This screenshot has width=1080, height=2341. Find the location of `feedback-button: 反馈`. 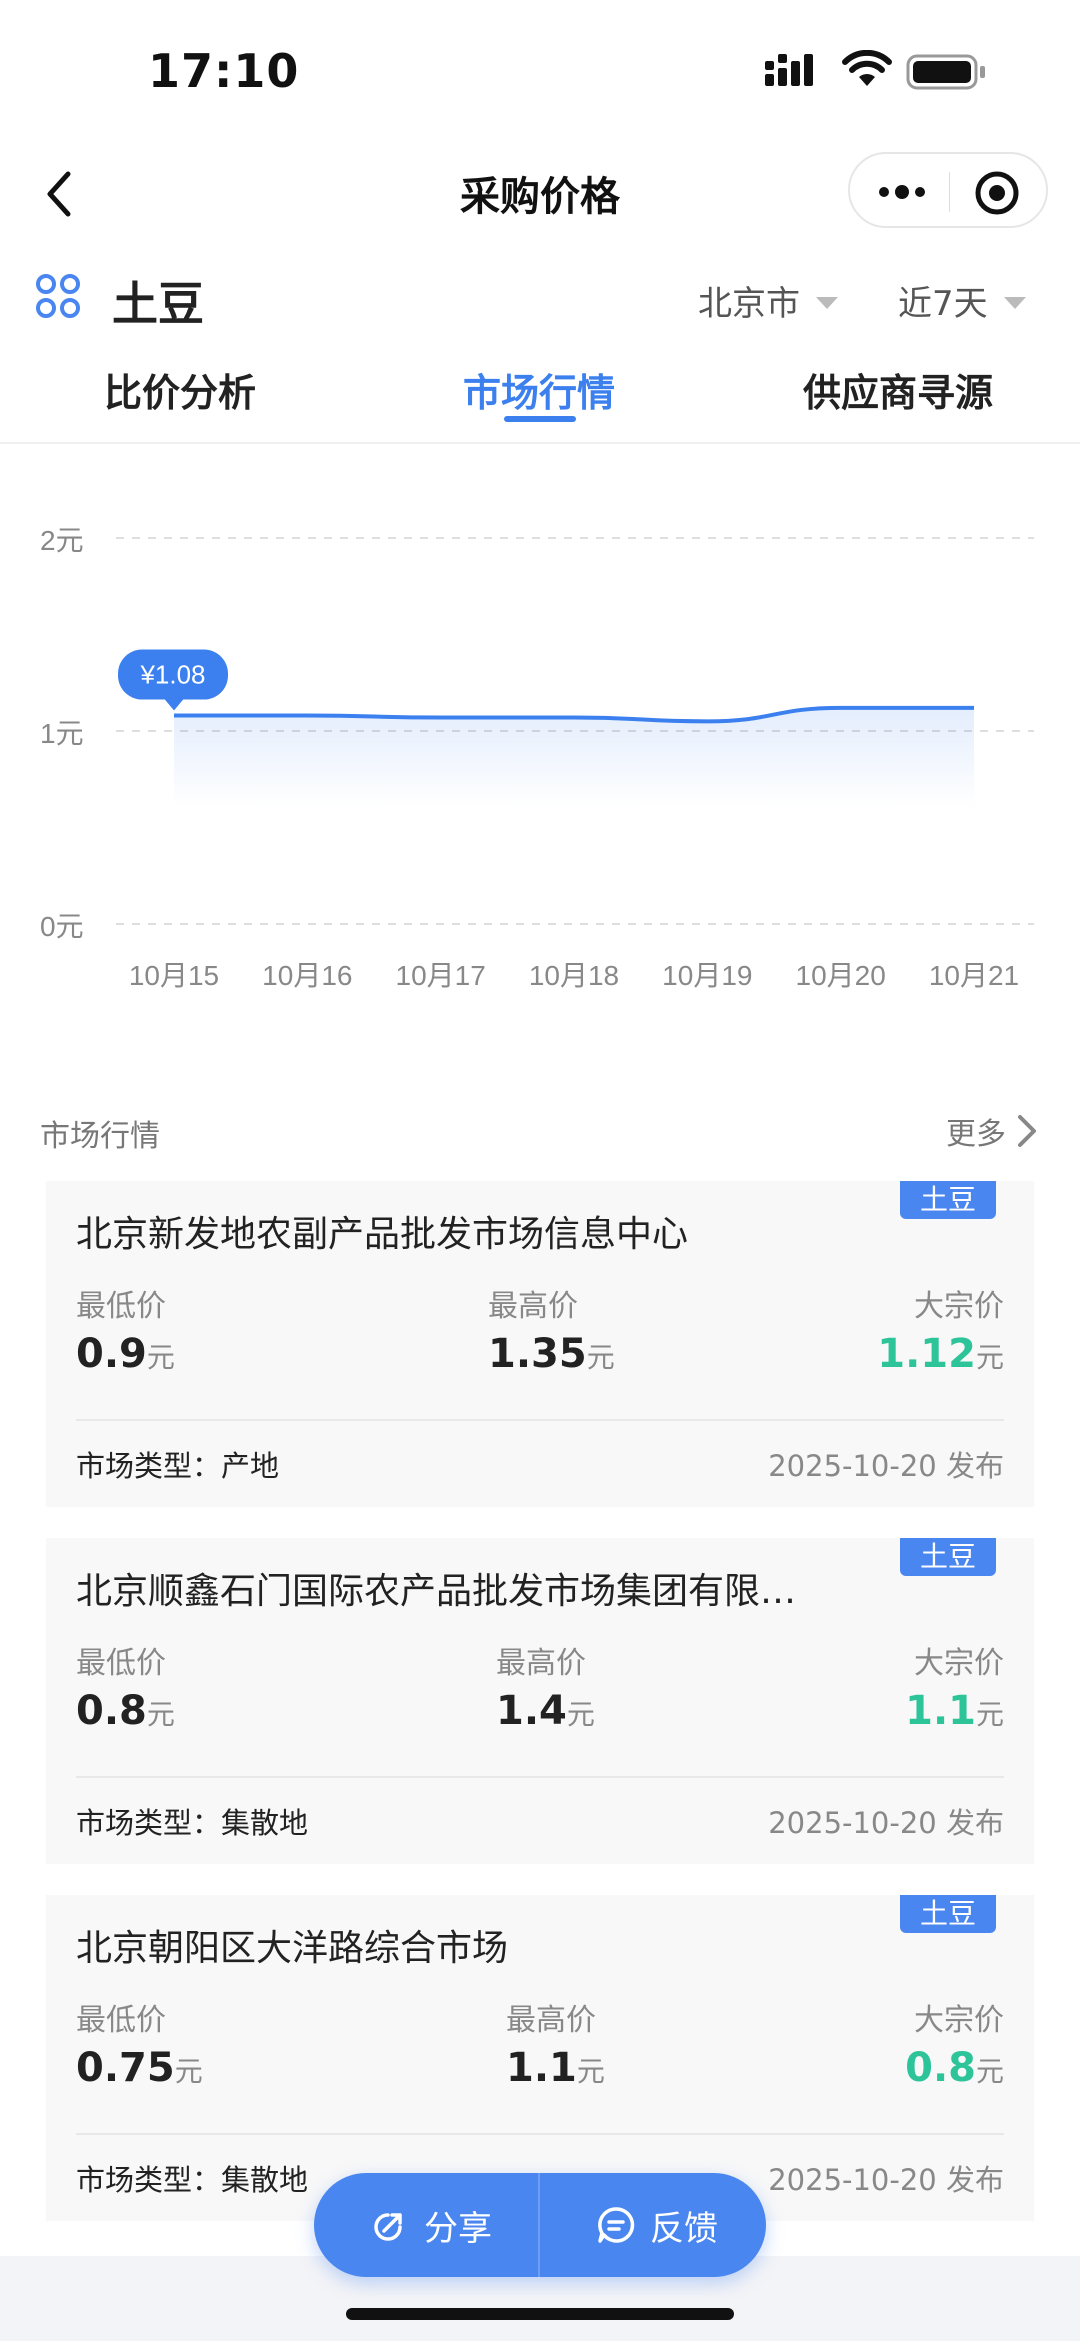

feedback-button: 反馈 is located at coordinates (657, 2225).